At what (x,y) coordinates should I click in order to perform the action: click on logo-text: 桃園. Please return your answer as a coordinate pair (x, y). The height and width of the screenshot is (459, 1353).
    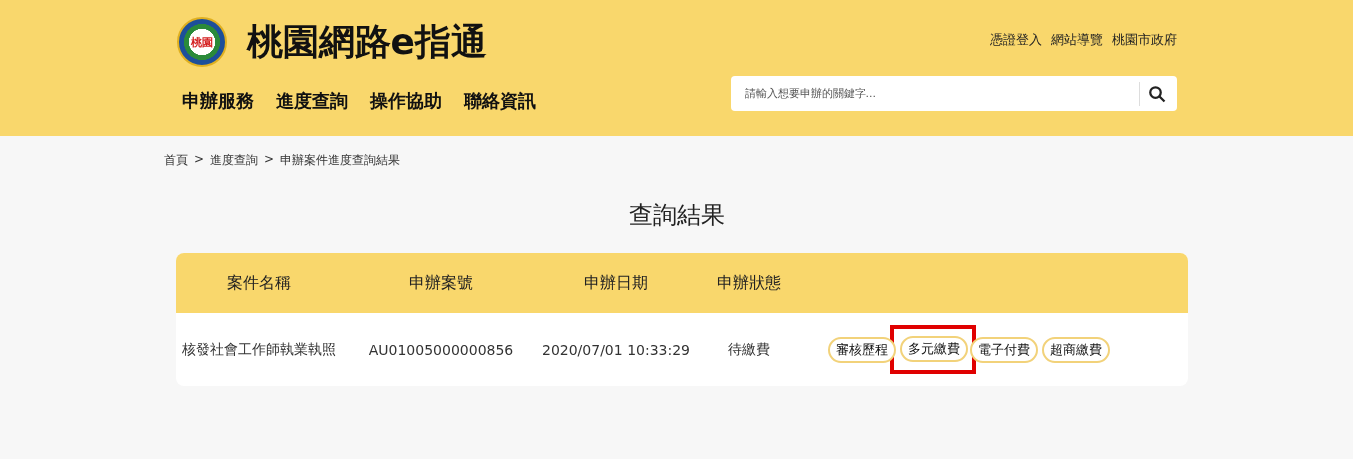
    Looking at the image, I should click on (201, 42).